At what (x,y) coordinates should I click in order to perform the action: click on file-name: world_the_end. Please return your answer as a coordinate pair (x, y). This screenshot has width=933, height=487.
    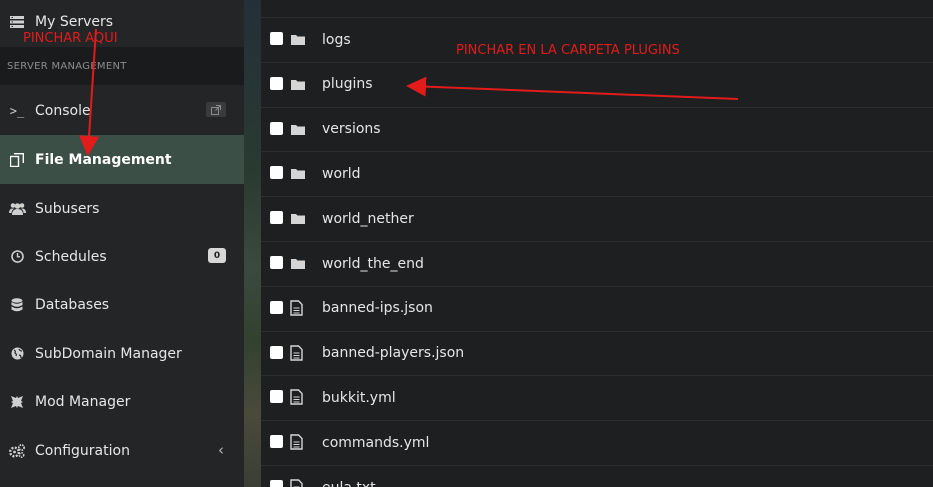
    Looking at the image, I should click on (373, 264).